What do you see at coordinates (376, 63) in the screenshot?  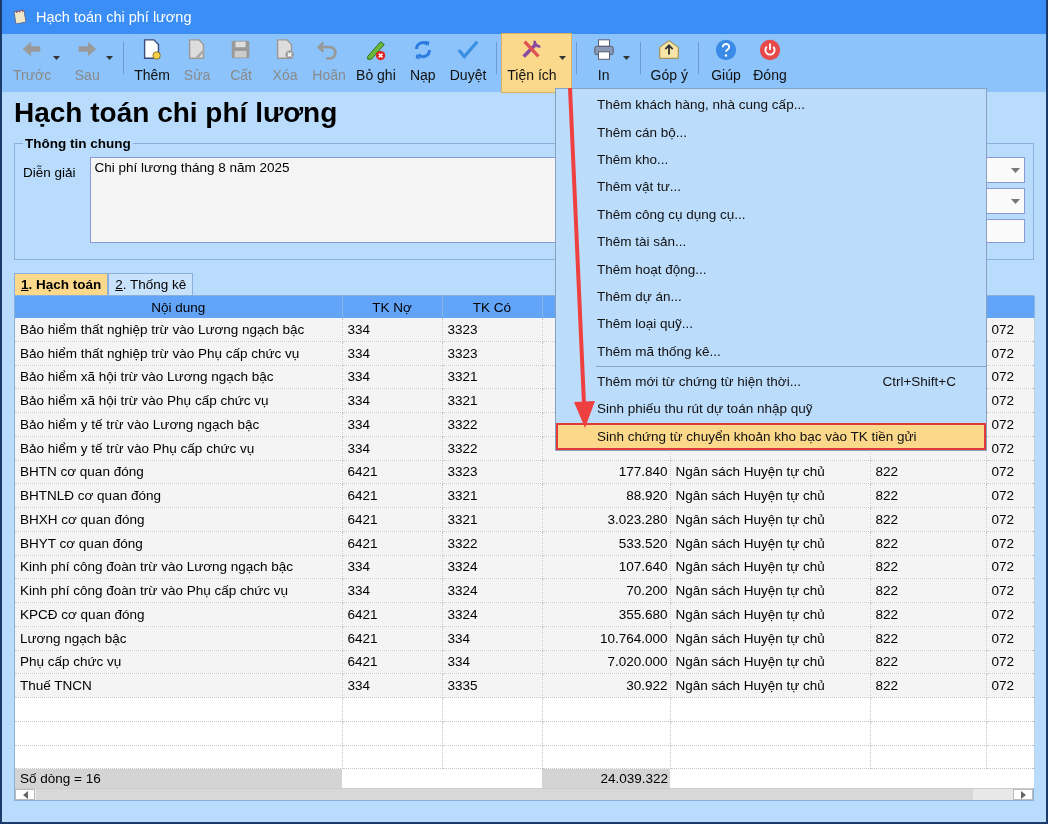 I see `toolbar-button: Bỏ ghi` at bounding box center [376, 63].